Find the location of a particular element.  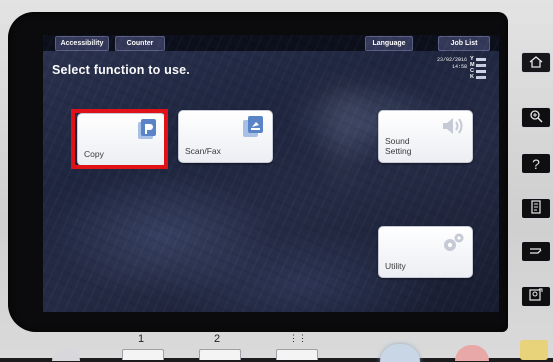

utility-label: Utility is located at coordinates (395, 266).